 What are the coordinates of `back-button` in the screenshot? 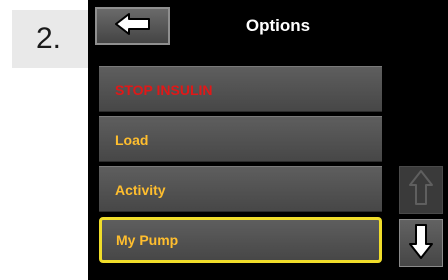 It's located at (132, 26).